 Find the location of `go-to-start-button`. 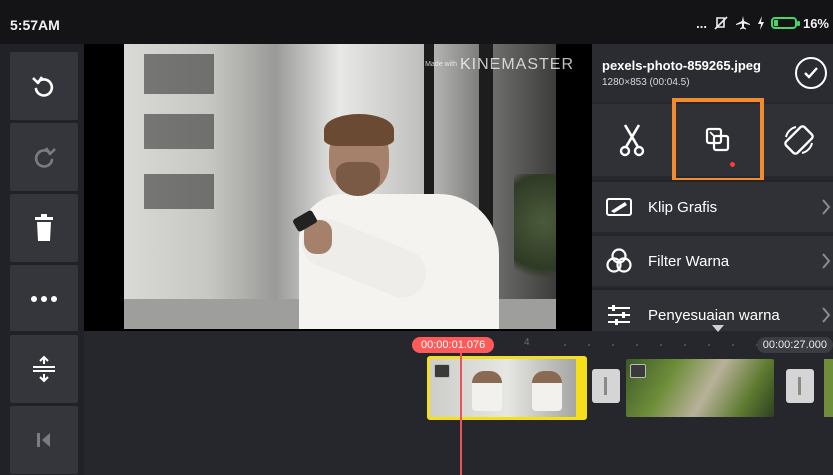

go-to-start-button is located at coordinates (44, 440).